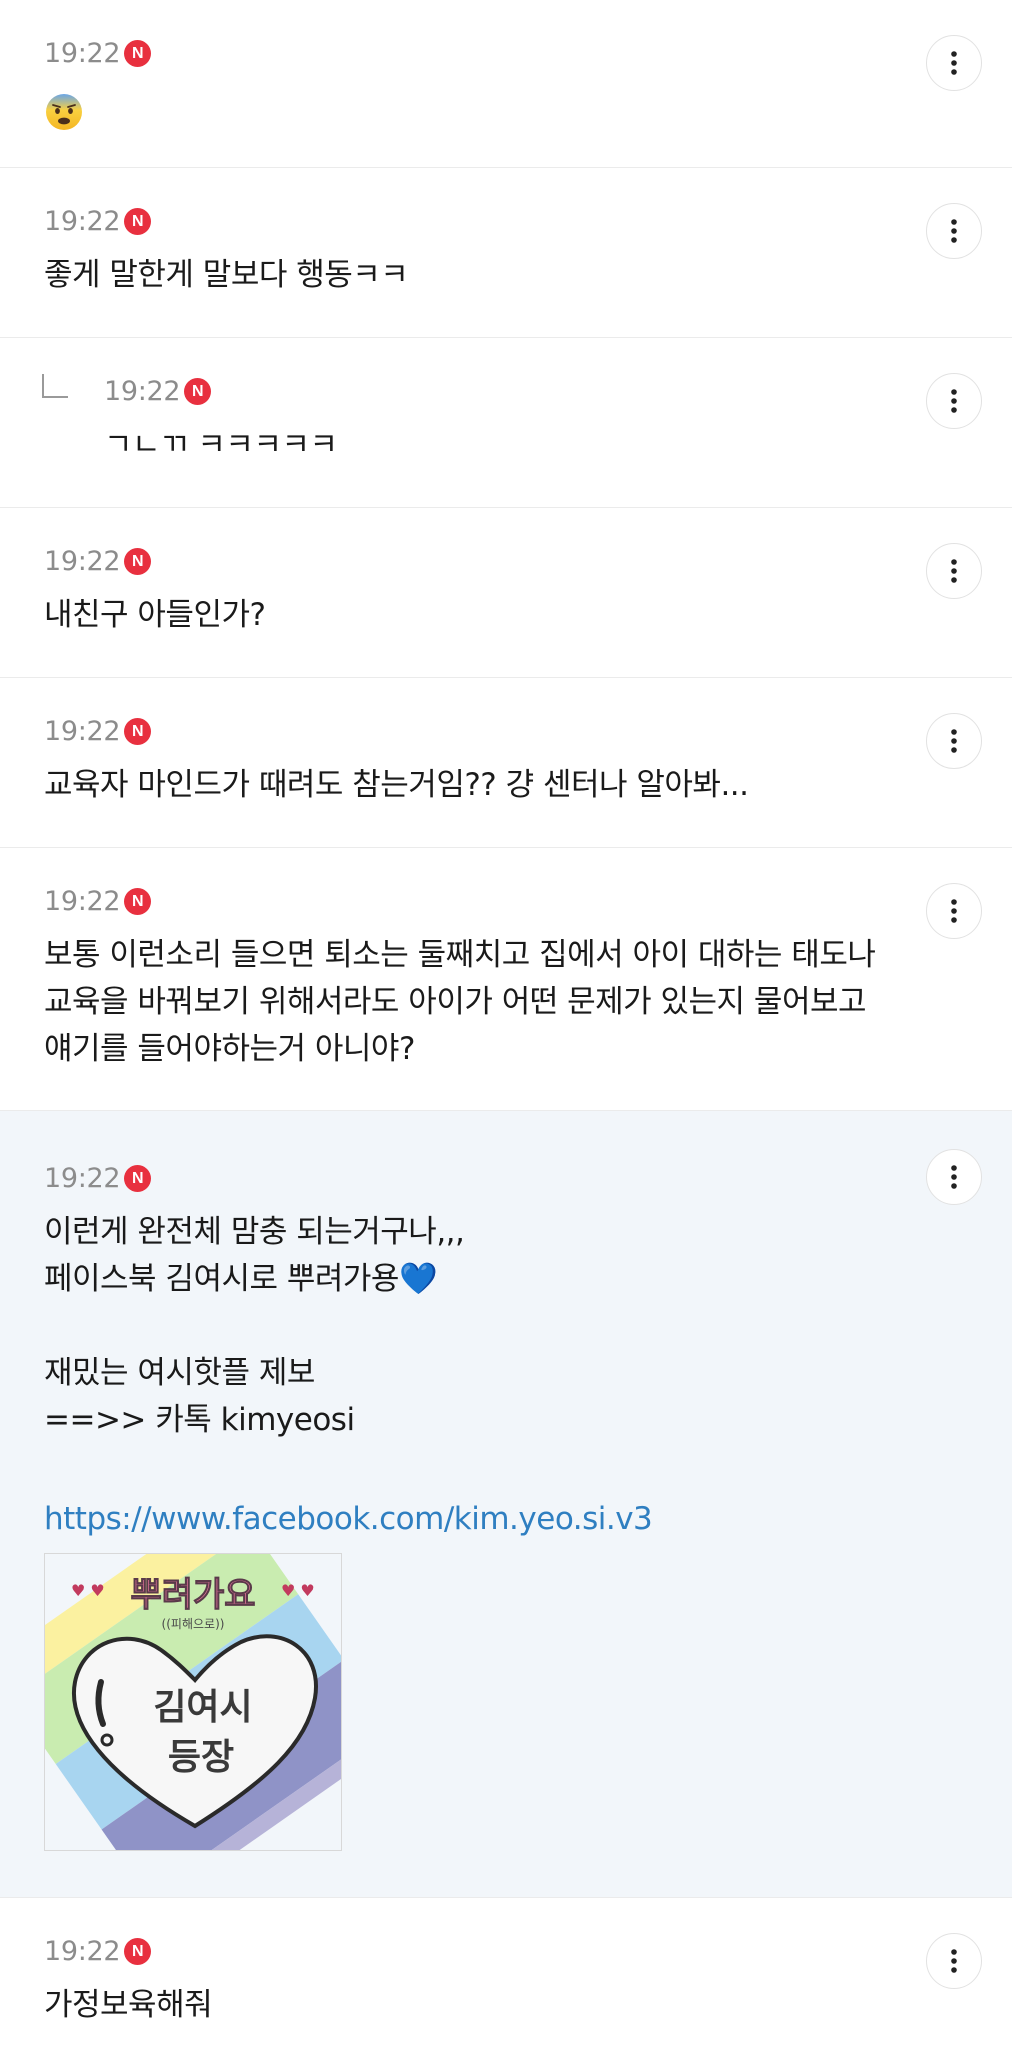 Image resolution: width=1012 pixels, height=2058 pixels. Describe the element at coordinates (201, 1757) in the screenshot. I see `sticker-line2: 등장` at that location.